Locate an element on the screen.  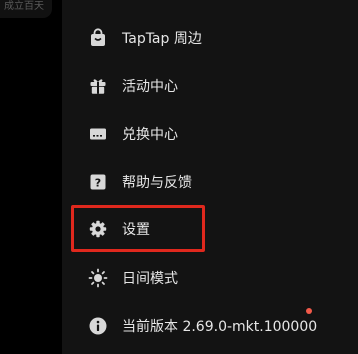
menu-label-version: 当前版本 2.69.0-mkt.100000 is located at coordinates (220, 326).